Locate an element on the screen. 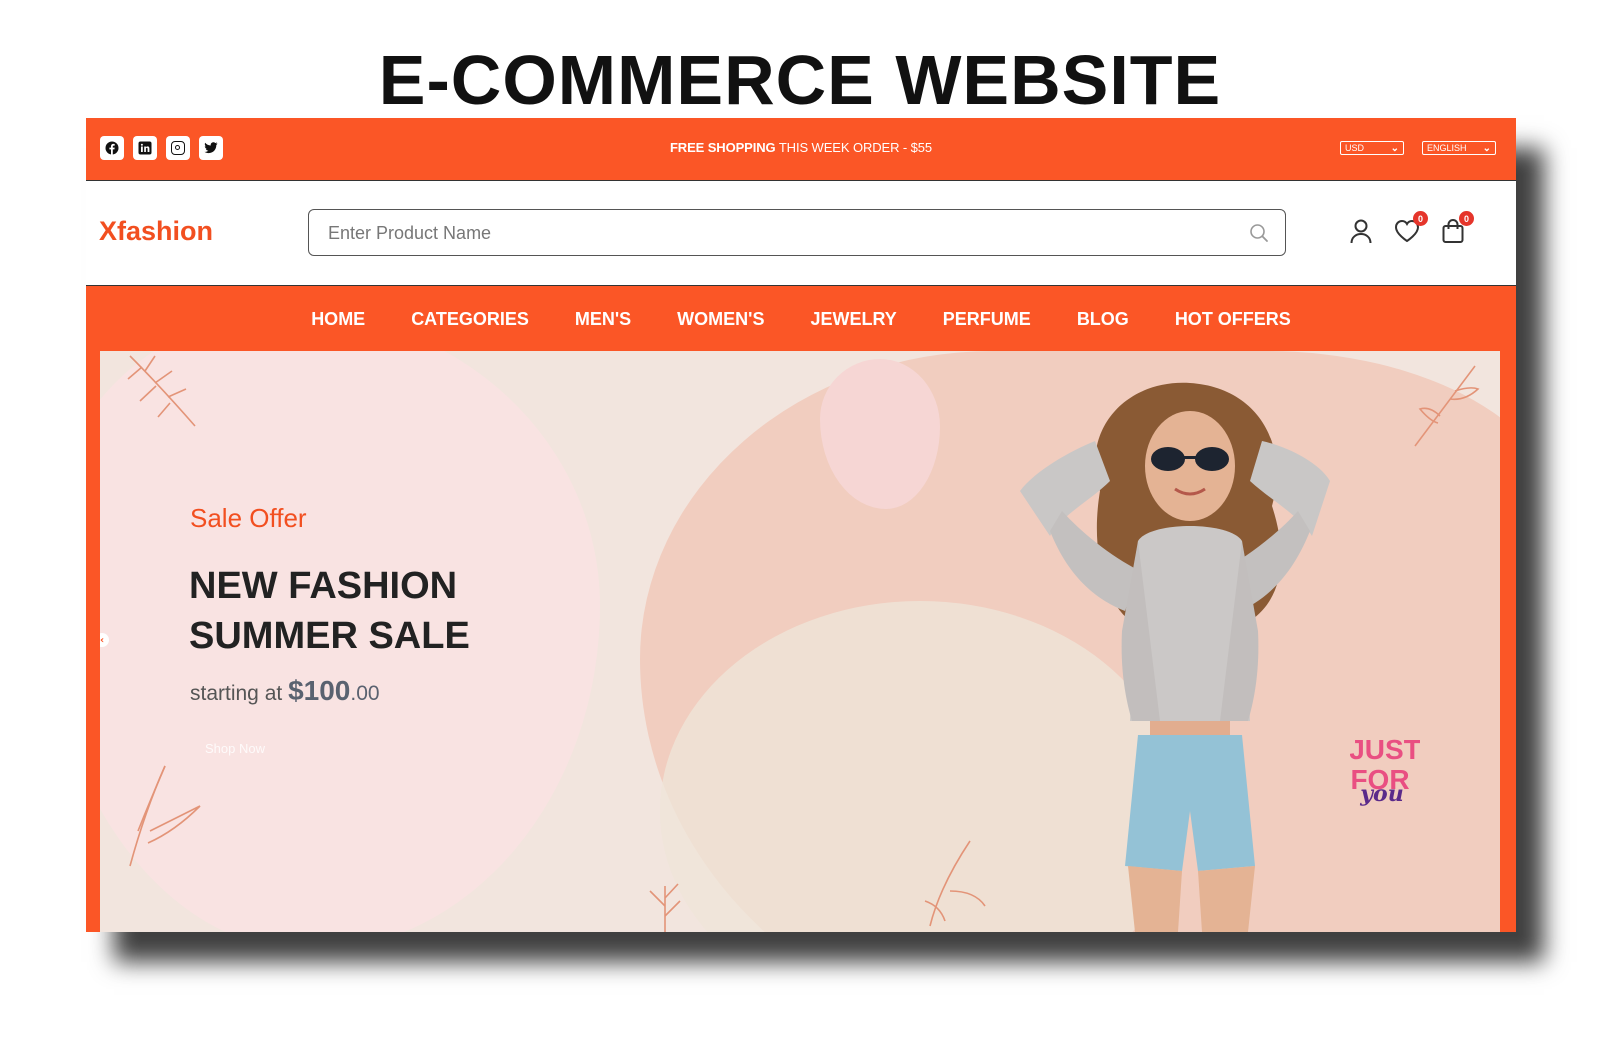  nav-item-perfume: PERFUME is located at coordinates (987, 319).